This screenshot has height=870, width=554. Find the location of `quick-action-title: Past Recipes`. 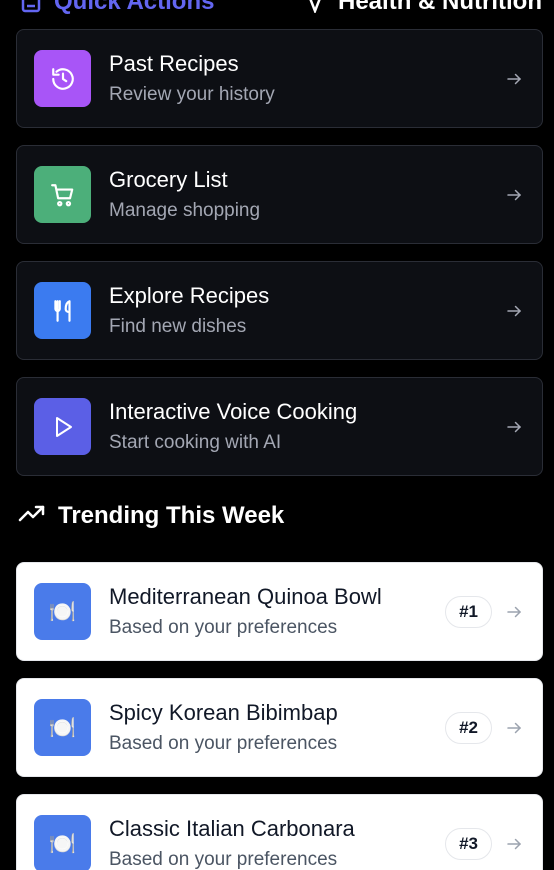

quick-action-title: Past Recipes is located at coordinates (174, 63).